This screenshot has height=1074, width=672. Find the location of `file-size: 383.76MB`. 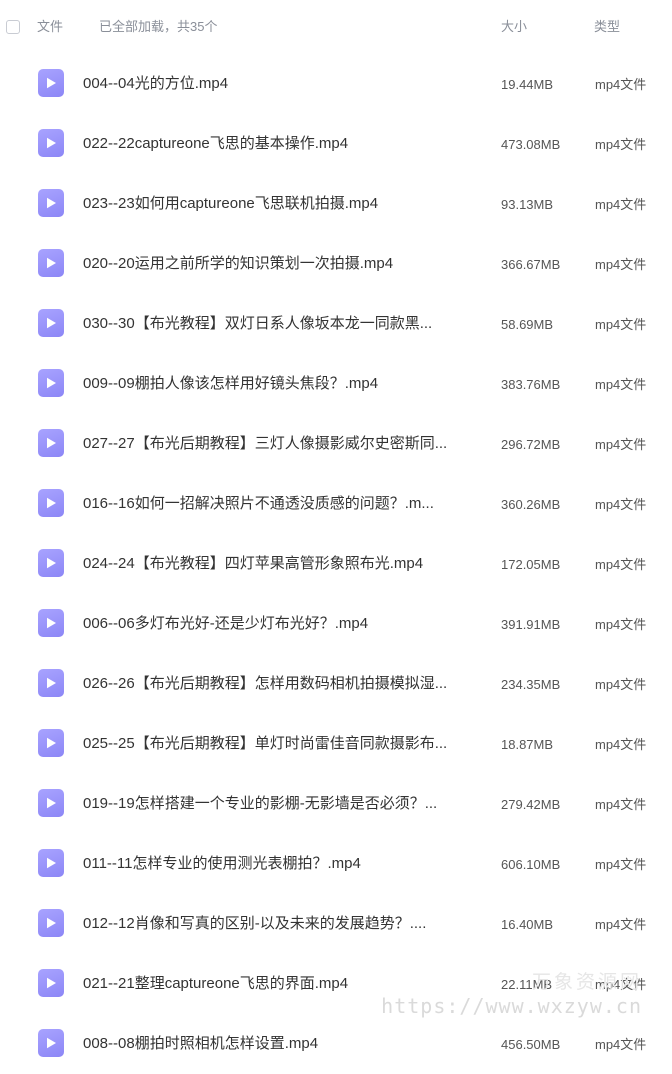

file-size: 383.76MB is located at coordinates (531, 384).